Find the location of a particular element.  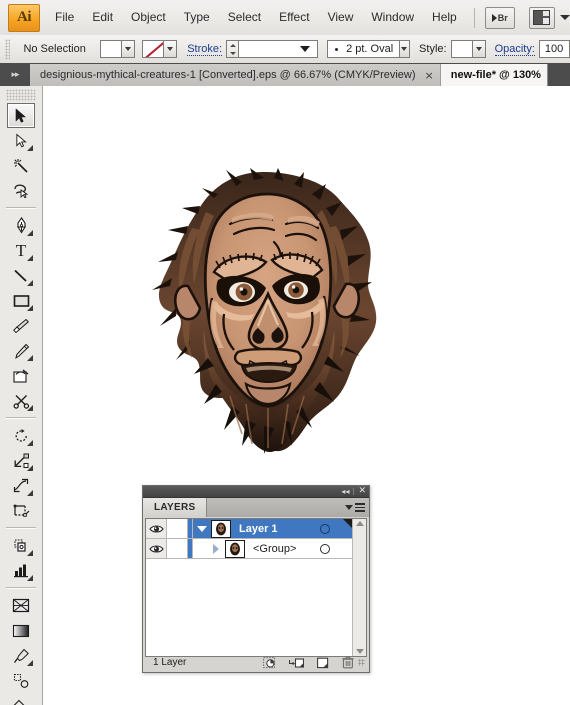

bridge-label: Br is located at coordinates (502, 17).